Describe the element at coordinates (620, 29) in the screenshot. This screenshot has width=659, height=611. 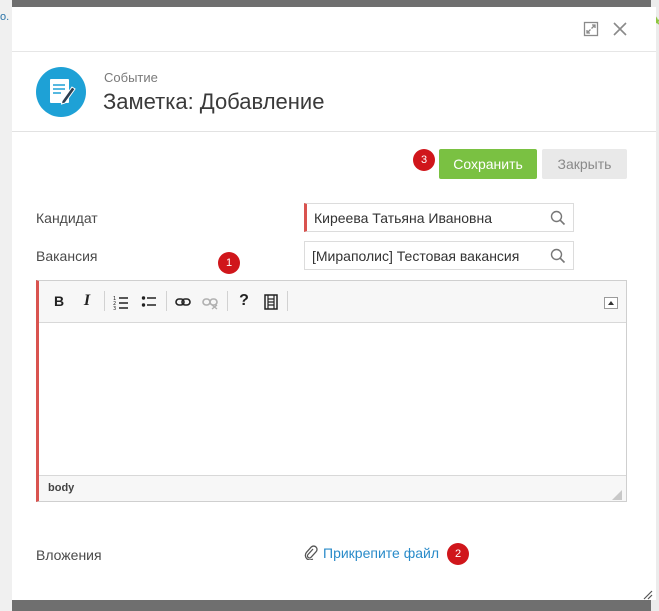
I see `close-icon` at that location.